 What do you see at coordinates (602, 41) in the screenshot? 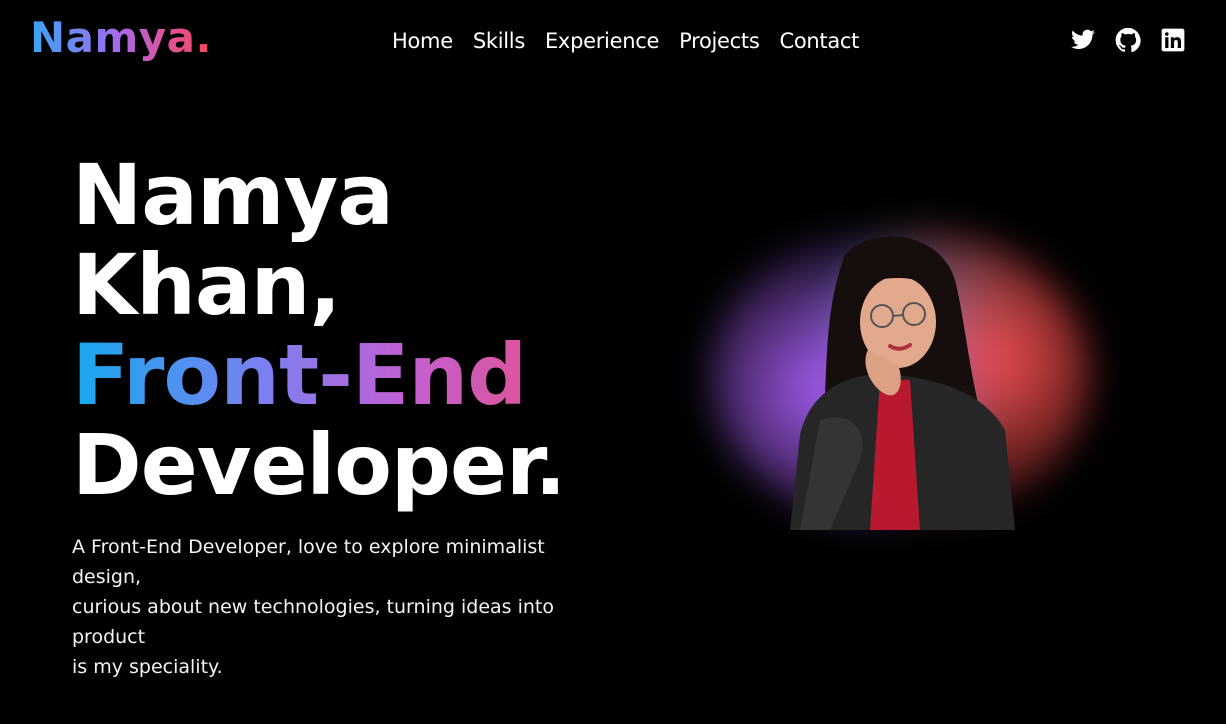
I see `nav-experience-link: Experience` at bounding box center [602, 41].